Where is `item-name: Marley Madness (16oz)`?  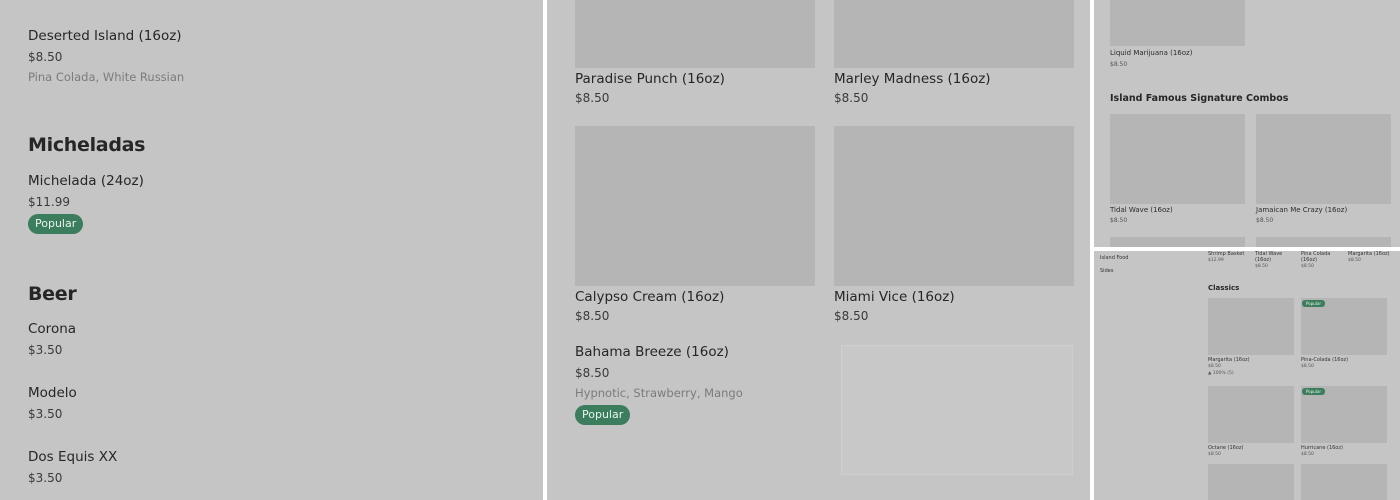 item-name: Marley Madness (16oz) is located at coordinates (912, 79).